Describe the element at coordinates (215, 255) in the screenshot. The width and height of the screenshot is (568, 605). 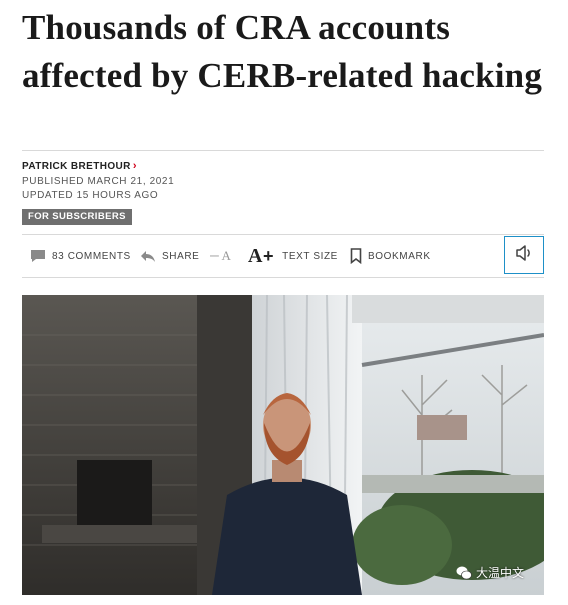
I see `minus-icon: –` at that location.